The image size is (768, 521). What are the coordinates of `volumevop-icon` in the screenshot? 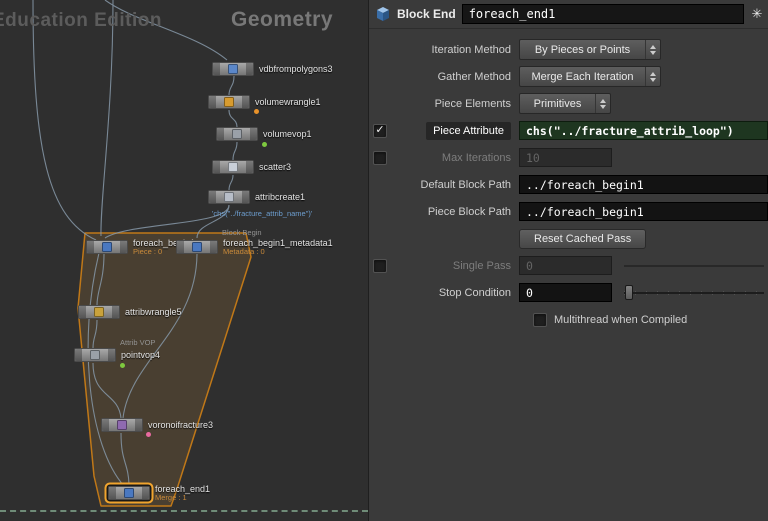 It's located at (237, 134).